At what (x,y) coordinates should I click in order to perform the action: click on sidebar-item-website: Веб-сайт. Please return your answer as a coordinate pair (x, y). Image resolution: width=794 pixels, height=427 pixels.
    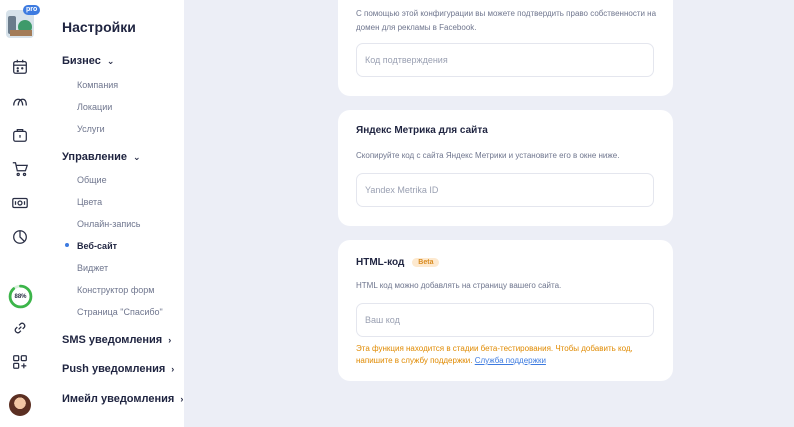
    Looking at the image, I should click on (97, 246).